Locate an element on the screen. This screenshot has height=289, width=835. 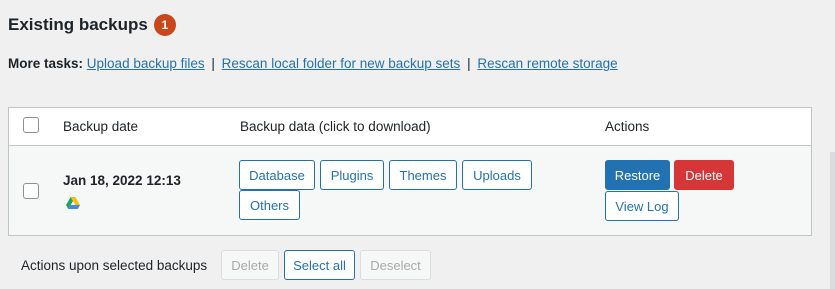
restore-button: Restore is located at coordinates (637, 175).